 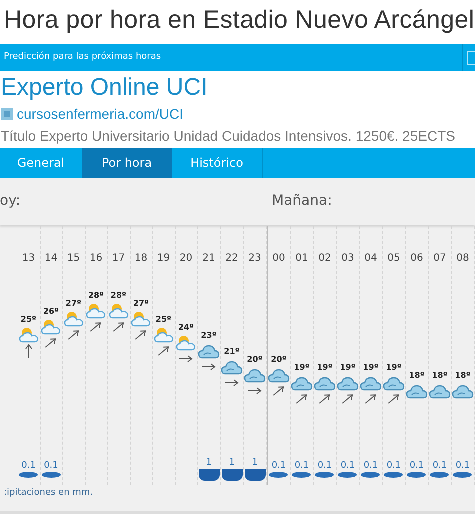 What do you see at coordinates (186, 259) in the screenshot?
I see `hour-label: 20` at bounding box center [186, 259].